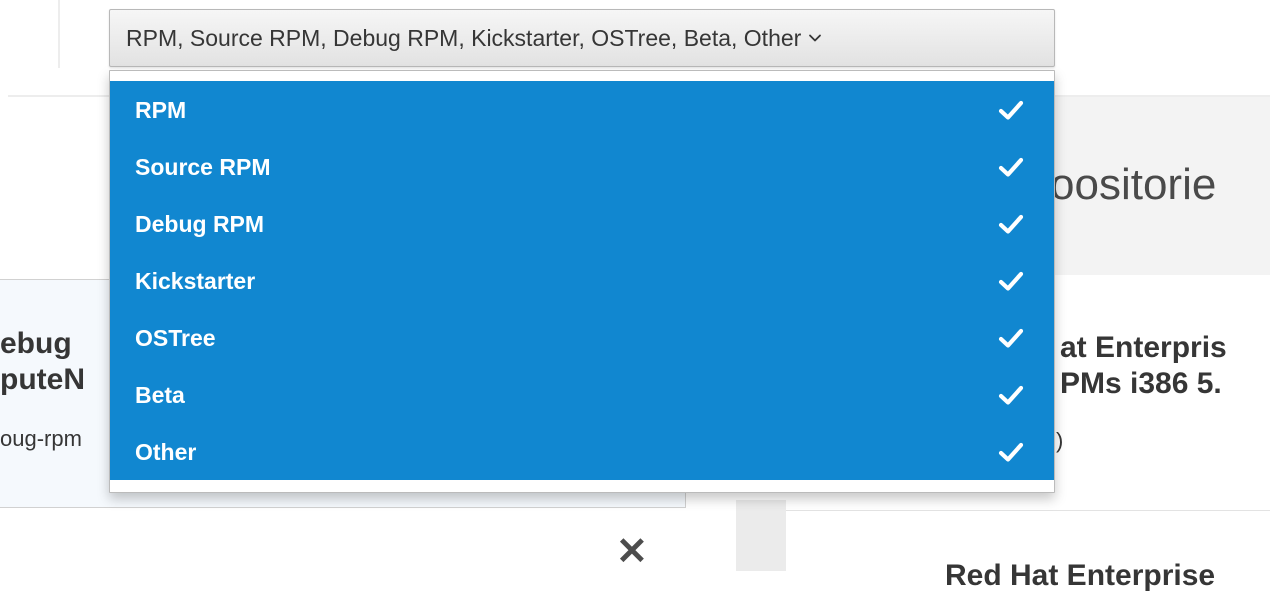 The width and height of the screenshot is (1270, 594). Describe the element at coordinates (41, 438) in the screenshot. I see `repository-label: oug-rpm` at that location.